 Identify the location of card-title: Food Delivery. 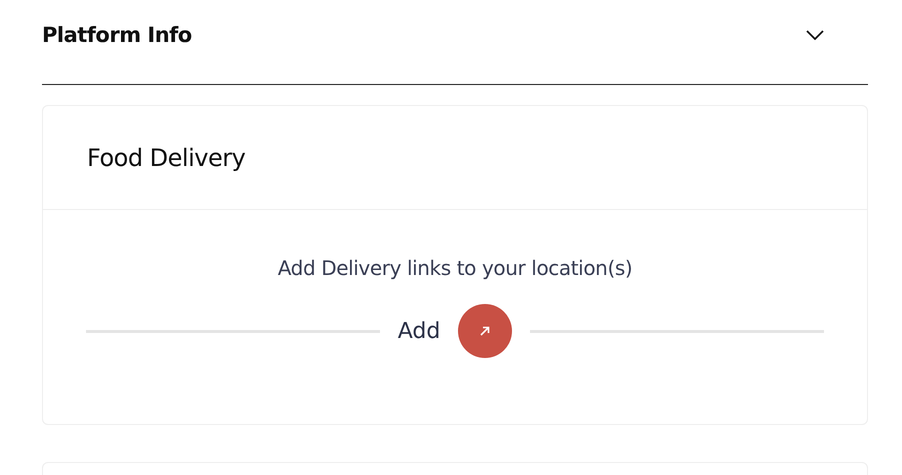
(166, 158).